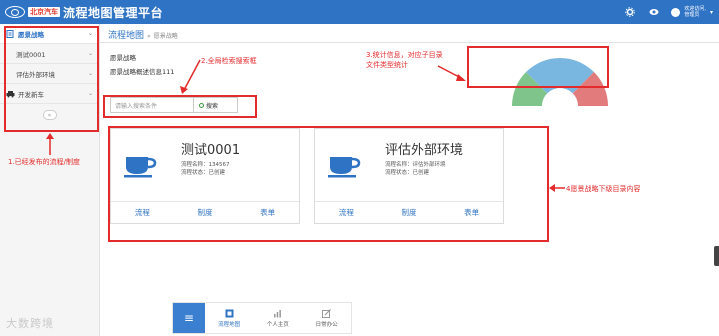 The width and height of the screenshot is (719, 336). I want to click on annotation-note-3: 3.统计信息，对应子目录, so click(404, 55).